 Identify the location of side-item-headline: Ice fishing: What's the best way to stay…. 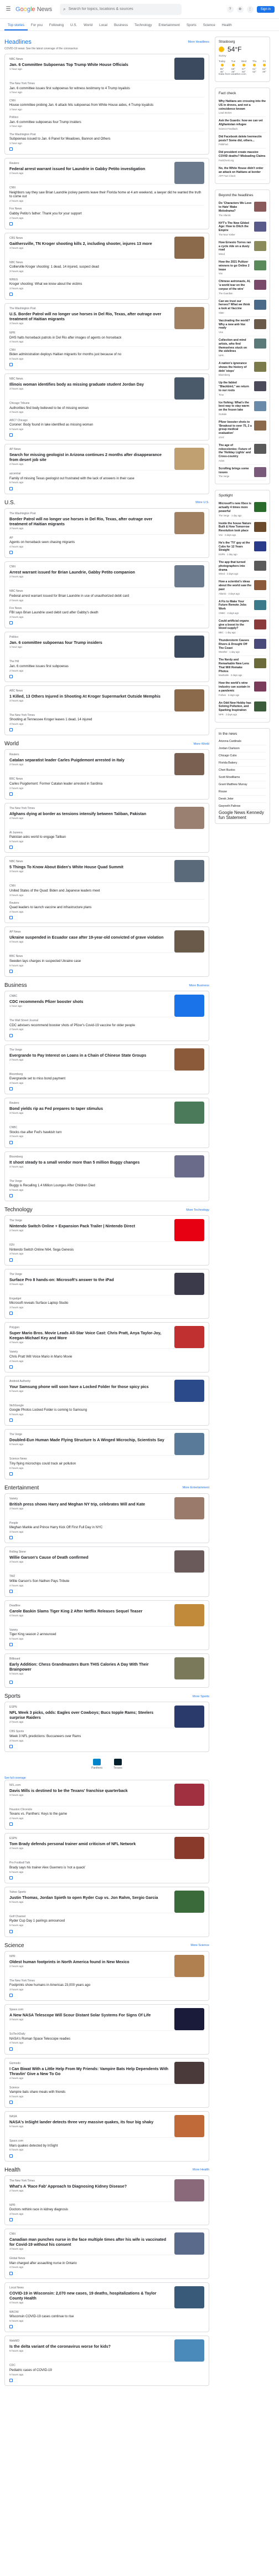
(236, 406).